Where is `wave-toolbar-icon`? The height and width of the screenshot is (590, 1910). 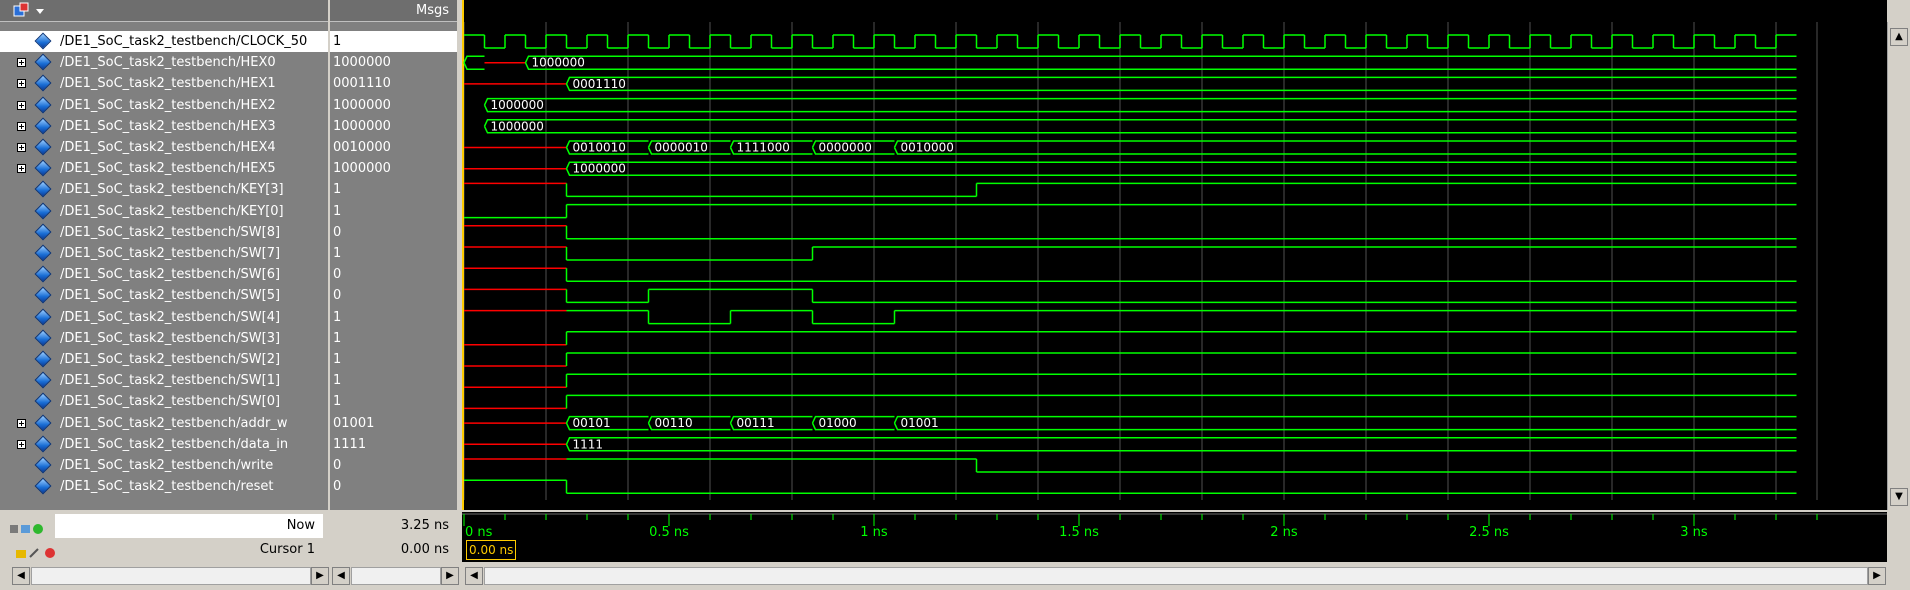
wave-toolbar-icon is located at coordinates (28, 11).